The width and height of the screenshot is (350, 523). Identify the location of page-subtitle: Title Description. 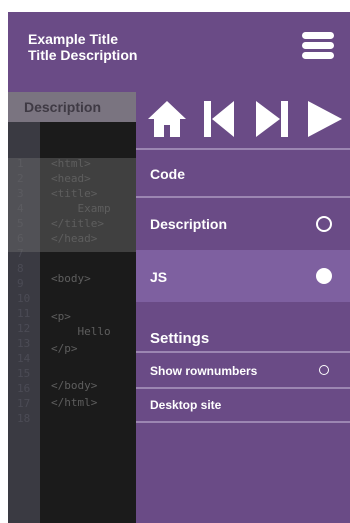
(83, 55).